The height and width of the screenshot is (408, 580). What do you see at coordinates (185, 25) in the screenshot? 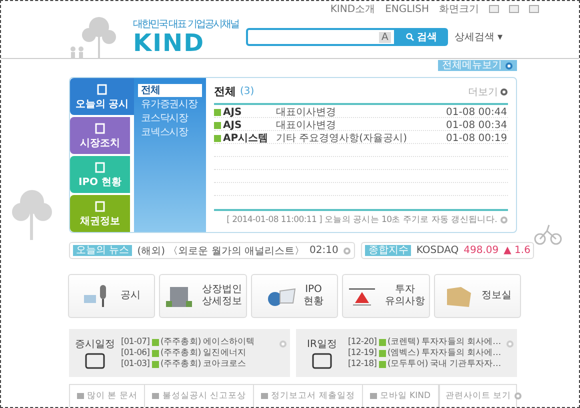
I see `logo-tagline: 대한민국 대표 기업공시채널` at bounding box center [185, 25].